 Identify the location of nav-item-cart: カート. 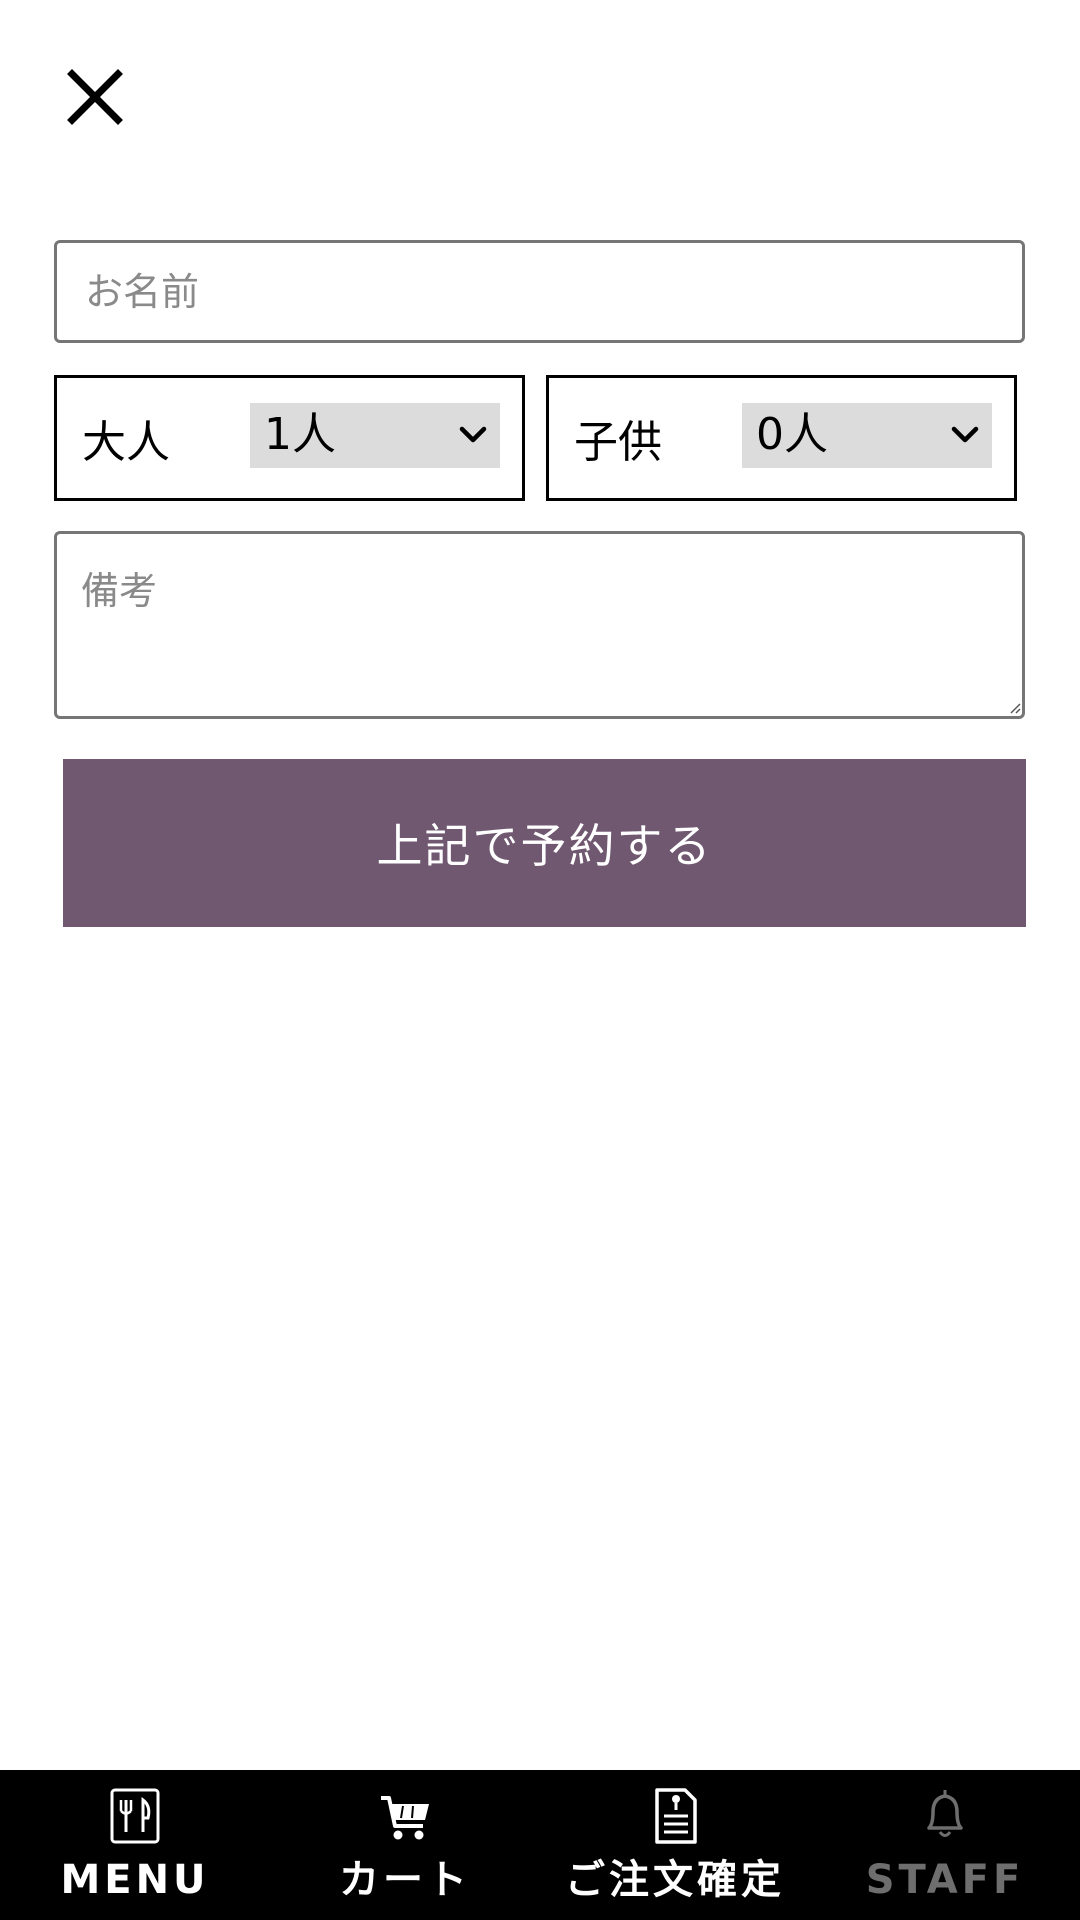
(405, 1845).